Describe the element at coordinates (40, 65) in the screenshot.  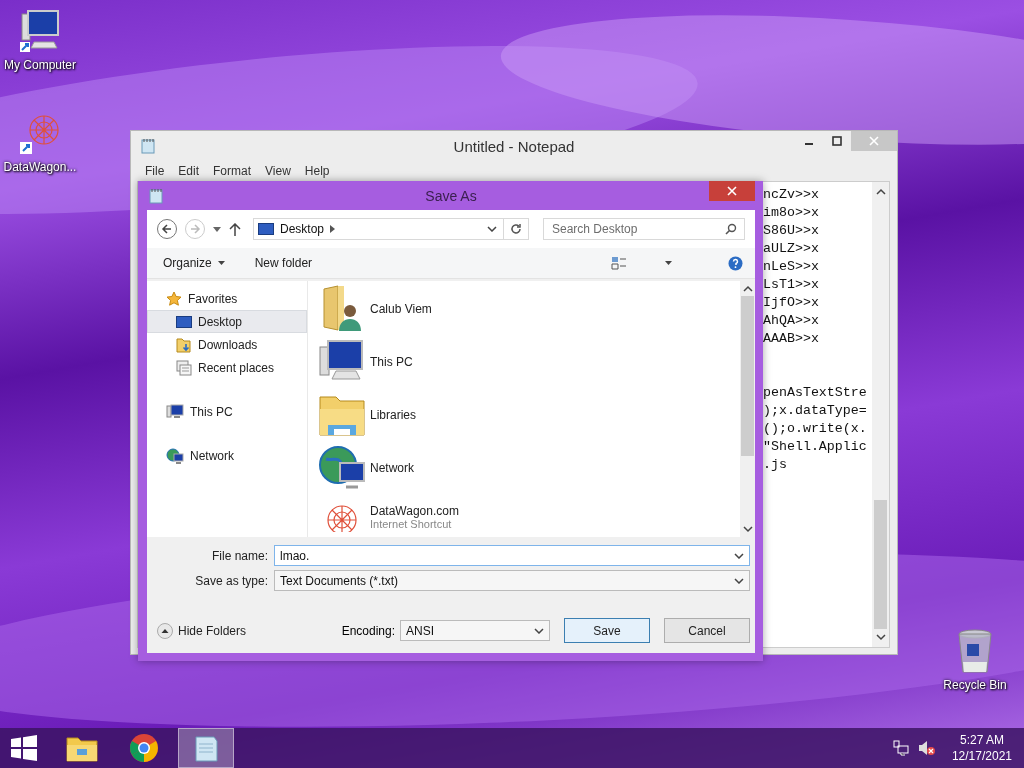
I see `desktop-icon-label: My Computer` at that location.